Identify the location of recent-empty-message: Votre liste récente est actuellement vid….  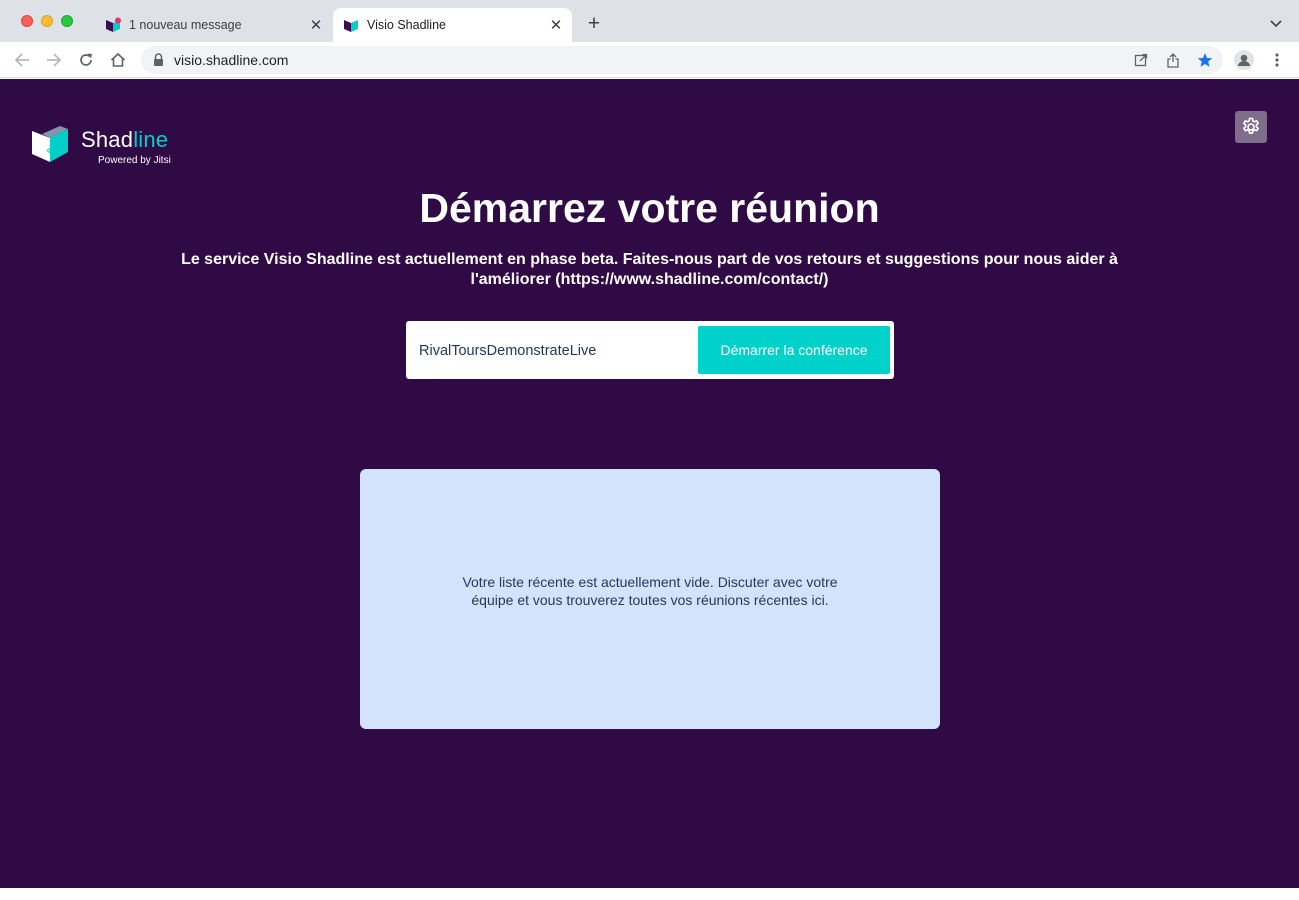
(650, 591).